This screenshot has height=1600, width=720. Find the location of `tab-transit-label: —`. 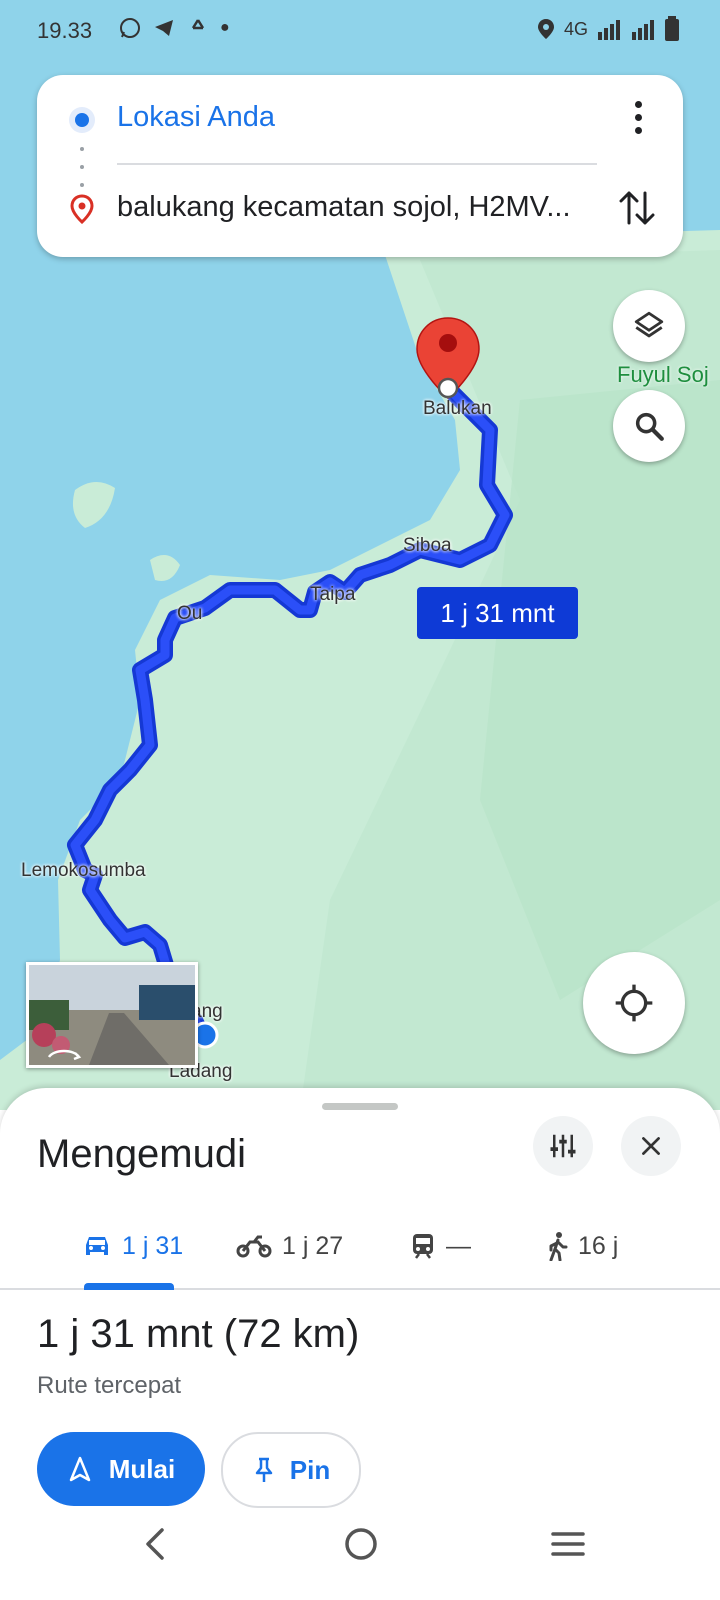

tab-transit-label: — is located at coordinates (458, 1245).